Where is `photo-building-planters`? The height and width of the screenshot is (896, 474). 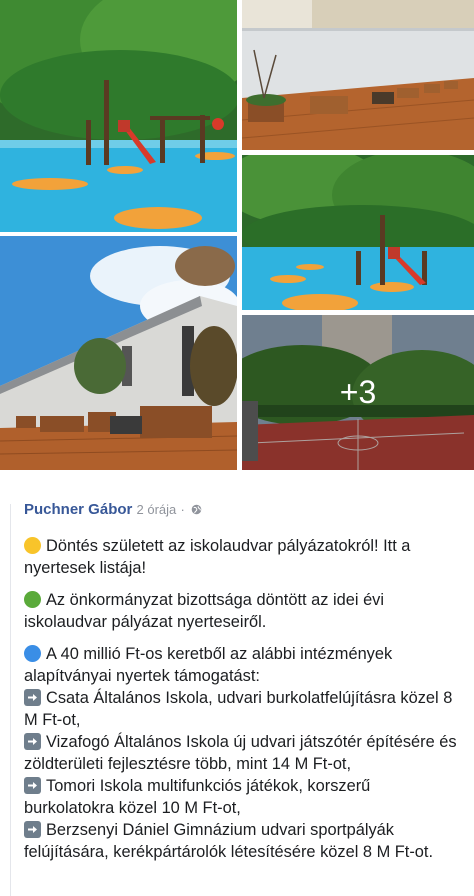
photo-building-planters is located at coordinates (118, 353).